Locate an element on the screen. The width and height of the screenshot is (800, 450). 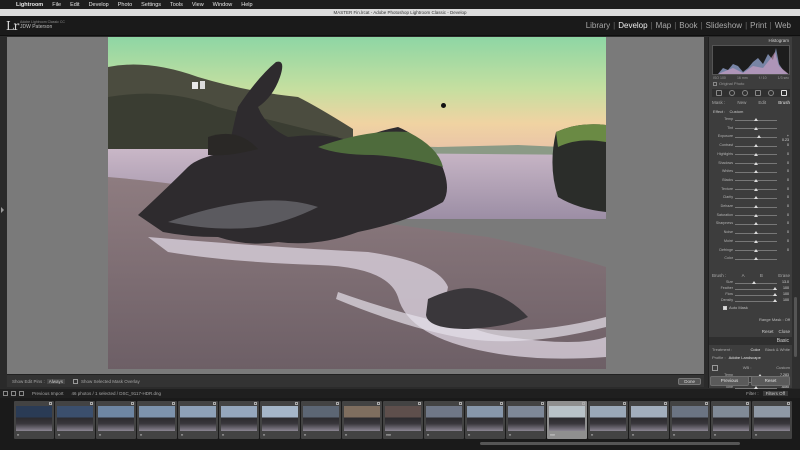
expand-left-panel-icon is located at coordinates (2, 210).